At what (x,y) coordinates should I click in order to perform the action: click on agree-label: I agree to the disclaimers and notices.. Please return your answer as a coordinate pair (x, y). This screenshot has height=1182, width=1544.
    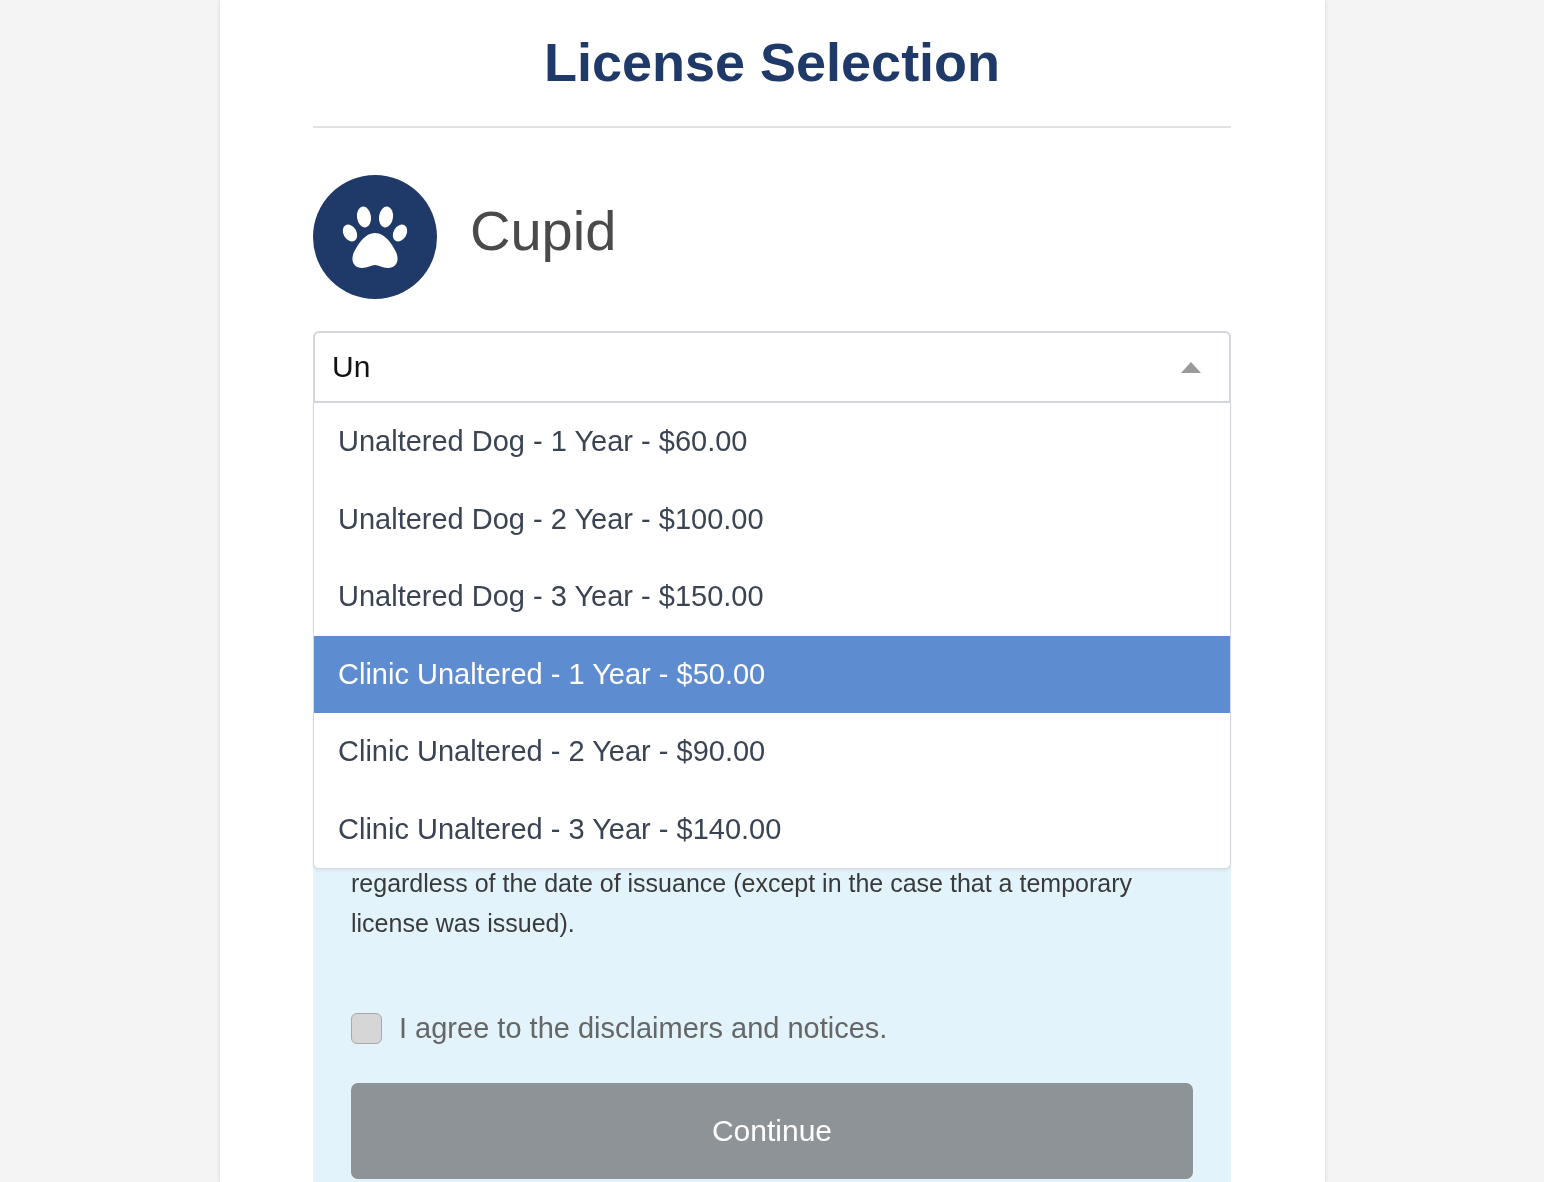
    Looking at the image, I should click on (643, 1028).